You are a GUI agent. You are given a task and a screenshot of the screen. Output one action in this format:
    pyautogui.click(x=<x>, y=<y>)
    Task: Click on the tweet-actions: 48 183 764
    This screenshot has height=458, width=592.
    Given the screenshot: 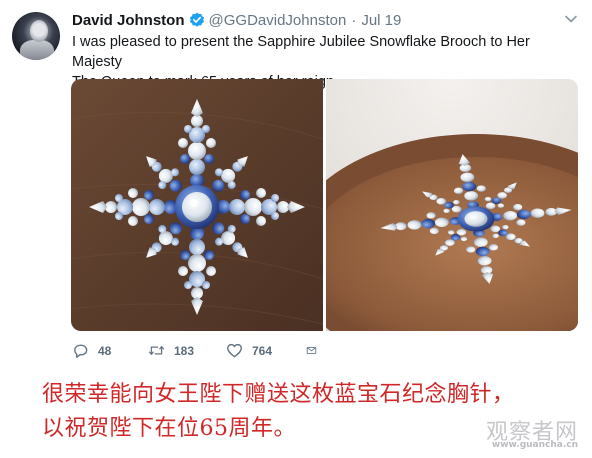 What is the action you would take?
    pyautogui.click(x=199, y=350)
    